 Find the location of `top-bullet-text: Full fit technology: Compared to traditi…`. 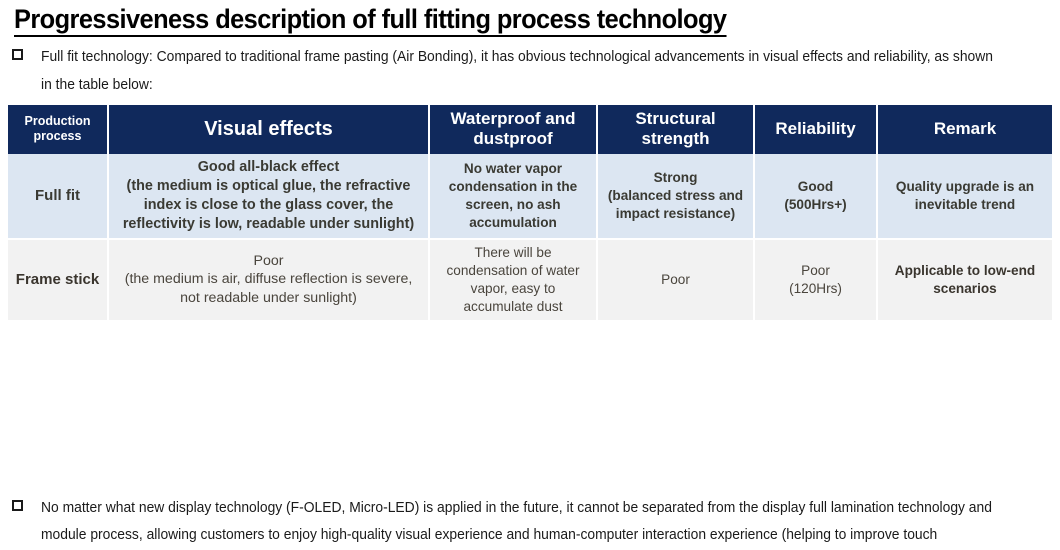

top-bullet-text: Full fit technology: Compared to traditi… is located at coordinates (517, 71).